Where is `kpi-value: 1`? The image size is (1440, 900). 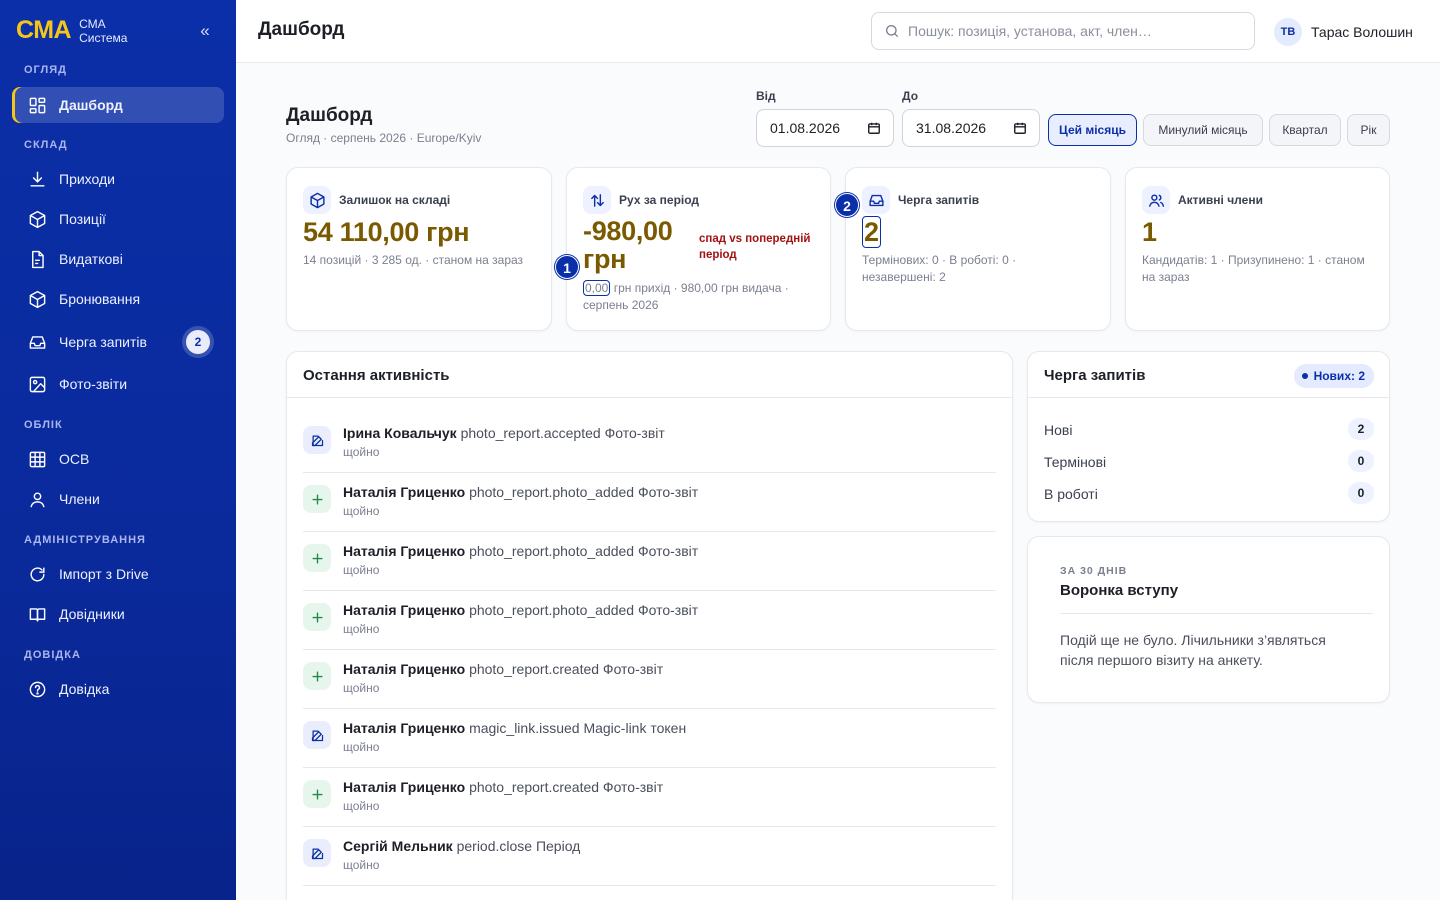 kpi-value: 1 is located at coordinates (1149, 232).